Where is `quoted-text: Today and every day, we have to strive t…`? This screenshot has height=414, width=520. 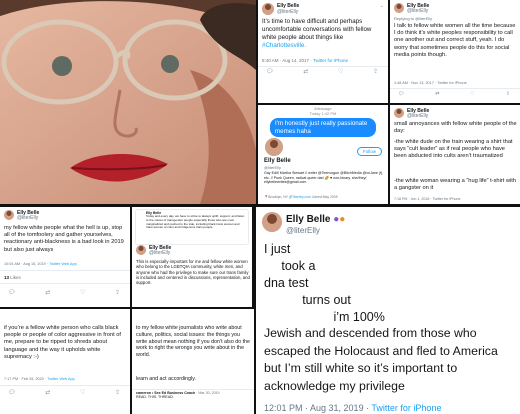 quoted-text: Today and every day, we have to strive t… is located at coordinates (195, 222).